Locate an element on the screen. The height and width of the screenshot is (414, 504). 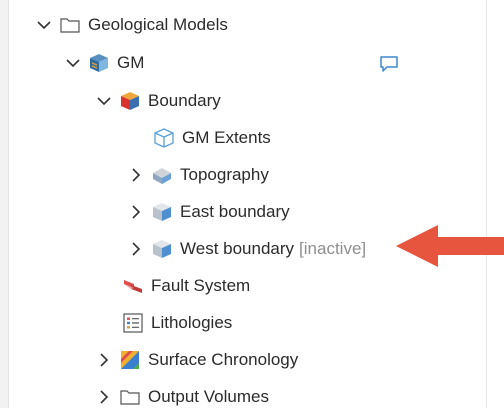
tree-item-label: Lithologies is located at coordinates (192, 322).